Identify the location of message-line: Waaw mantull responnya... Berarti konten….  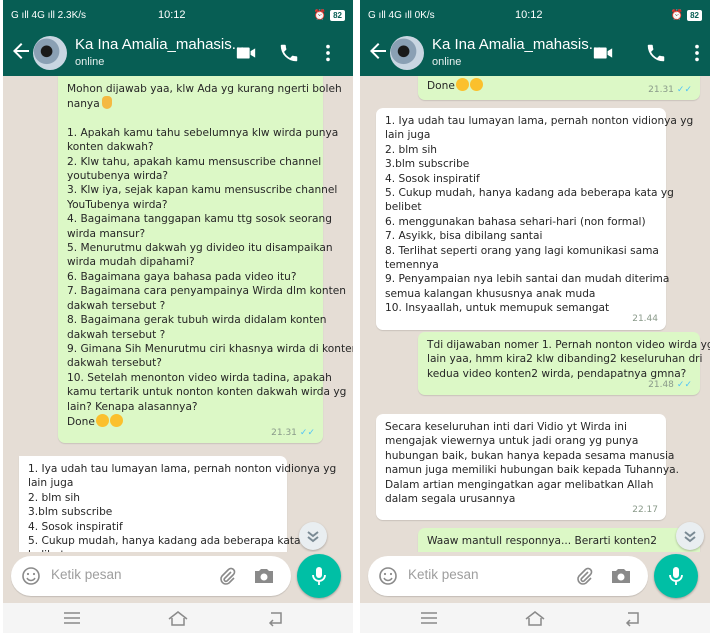
(542, 541).